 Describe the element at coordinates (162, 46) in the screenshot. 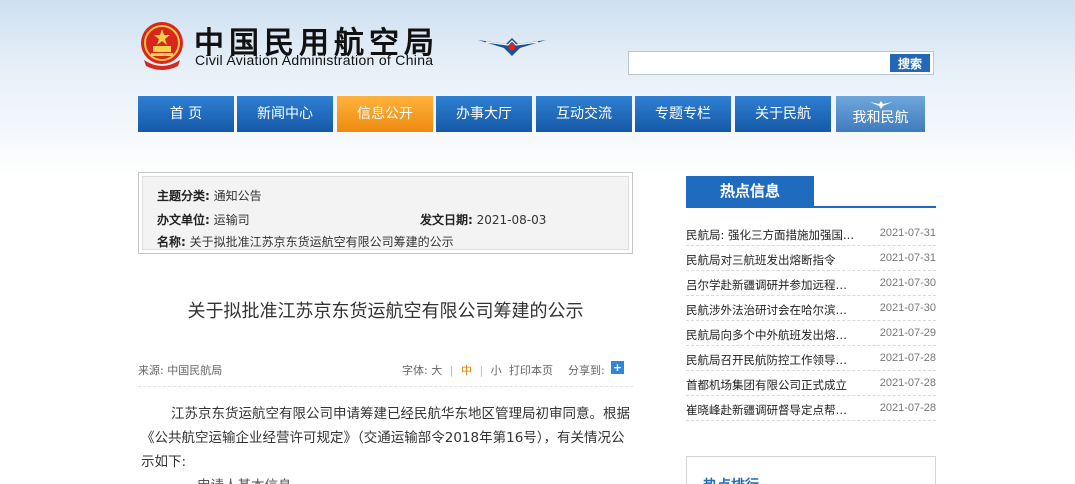

I see `national-emblem-icon` at that location.